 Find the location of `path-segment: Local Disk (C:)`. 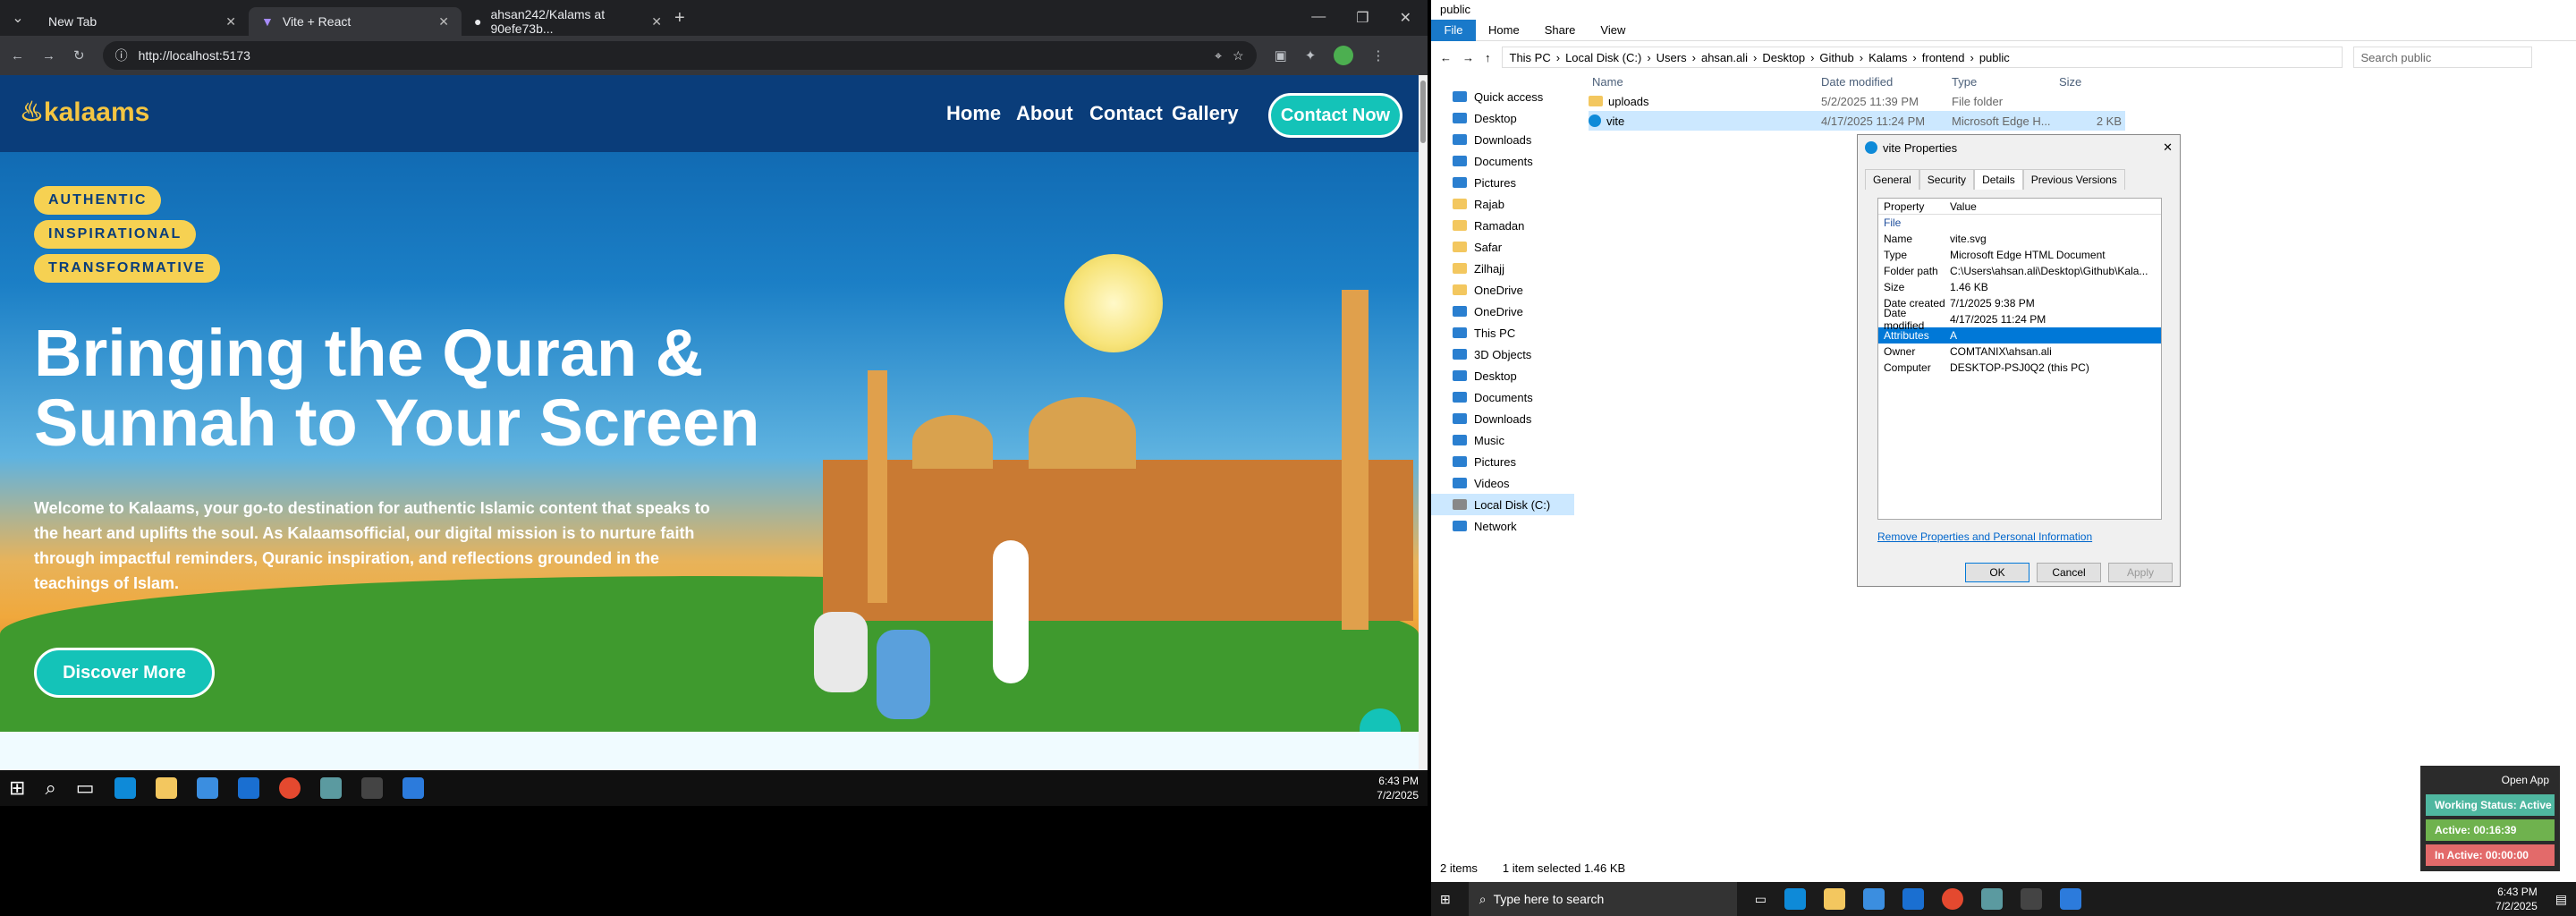

path-segment: Local Disk (C:) is located at coordinates (1603, 57).